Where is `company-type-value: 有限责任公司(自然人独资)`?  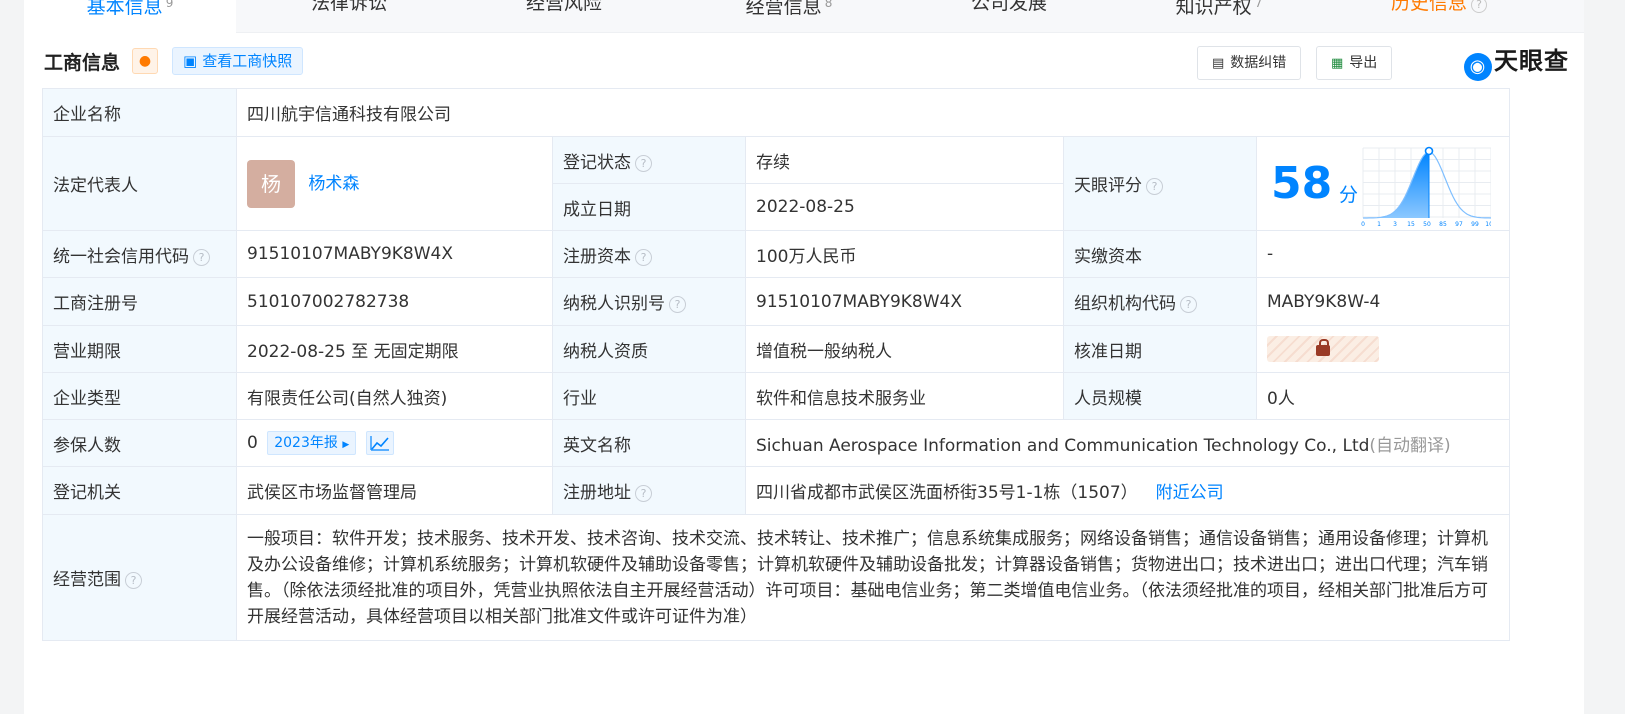 company-type-value: 有限责任公司(自然人独资) is located at coordinates (394, 396).